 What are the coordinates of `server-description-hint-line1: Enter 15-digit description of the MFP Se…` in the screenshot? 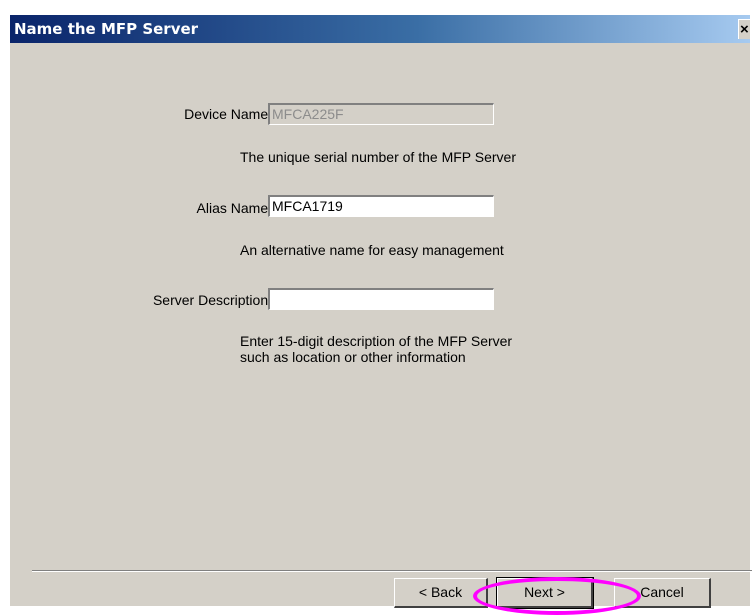 It's located at (376, 341).